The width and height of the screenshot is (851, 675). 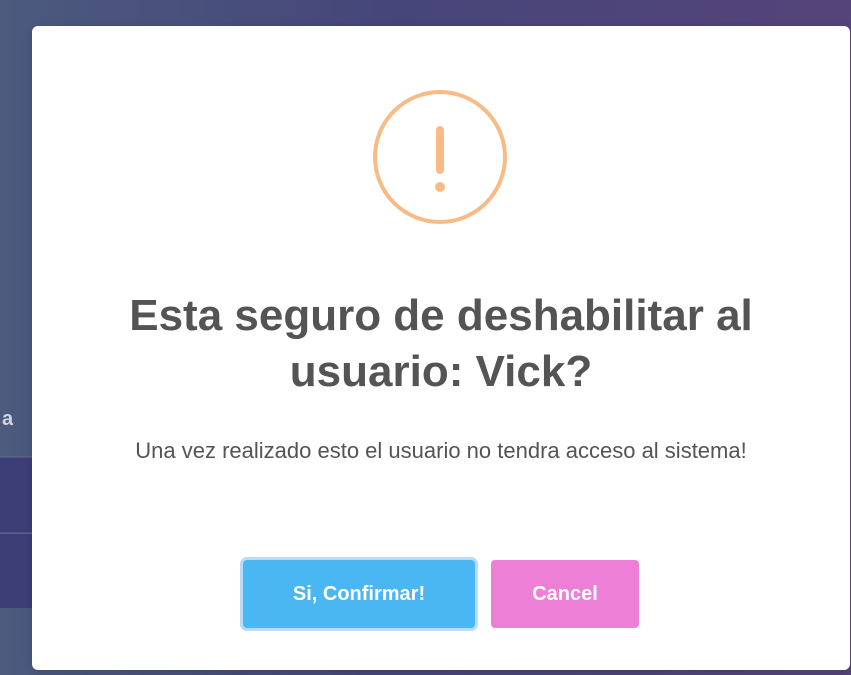 I want to click on warning-icon, so click(x=440, y=157).